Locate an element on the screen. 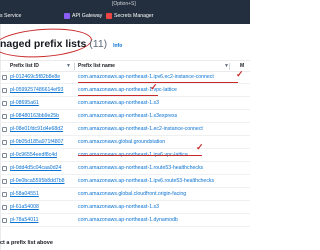 This screenshot has height=250, width=320. prefix-list-table: Prefix list ID ▼ Prefix list name ▼ M is located at coordinates (125, 66).